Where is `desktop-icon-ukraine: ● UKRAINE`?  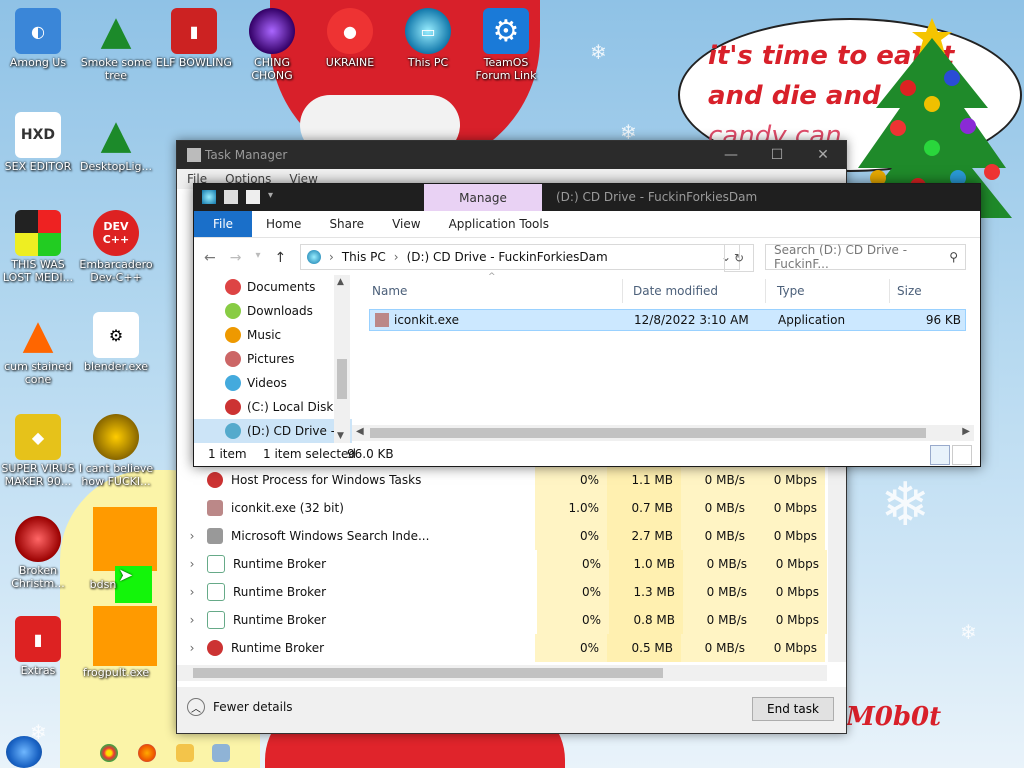 desktop-icon-ukraine: ● UKRAINE is located at coordinates (350, 38).